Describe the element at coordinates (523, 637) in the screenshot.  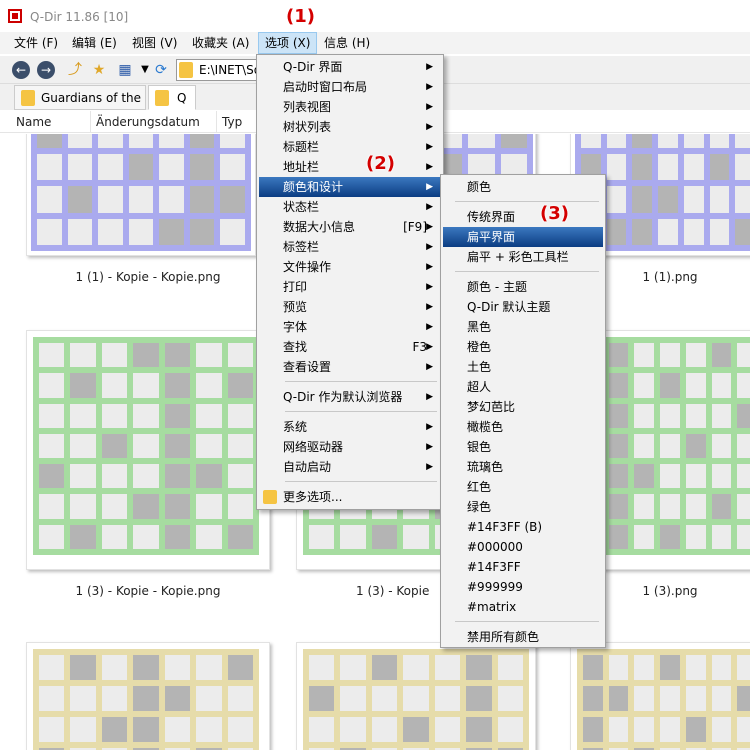
I see `color-submenu-item: 禁用所有颜色` at that location.